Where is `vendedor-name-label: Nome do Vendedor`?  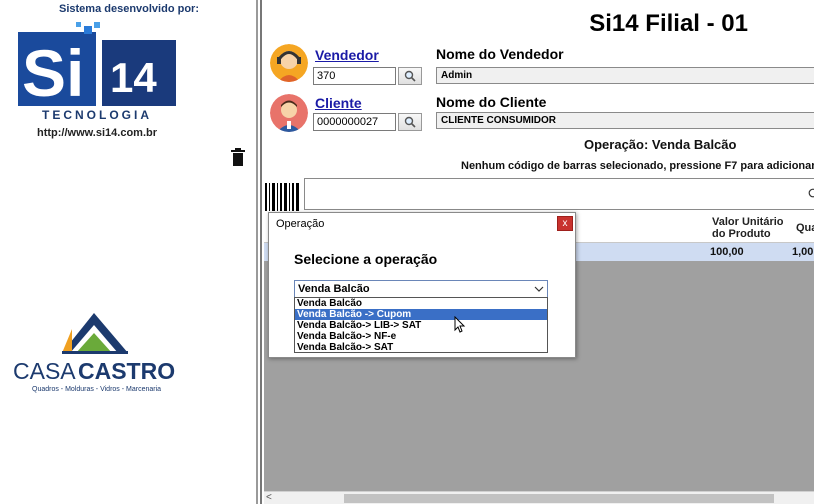 vendedor-name-label: Nome do Vendedor is located at coordinates (500, 54).